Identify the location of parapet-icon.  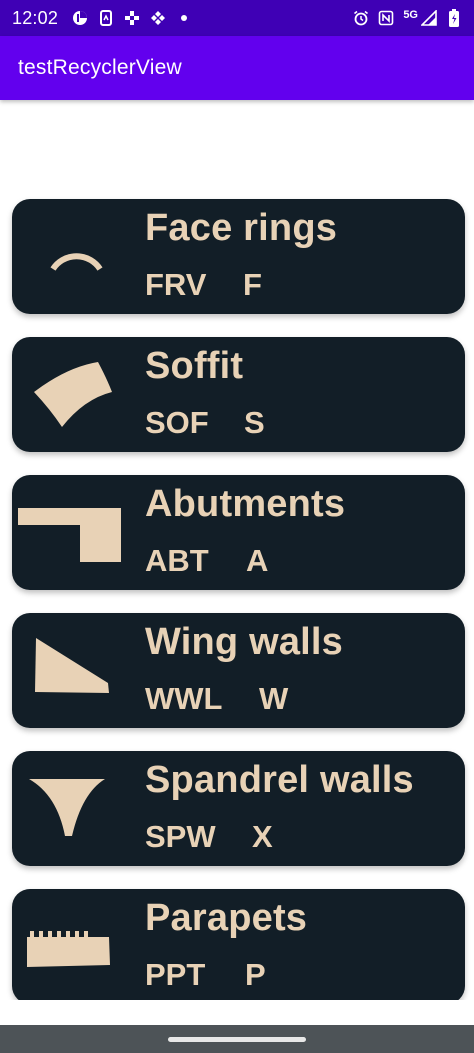
(77, 944).